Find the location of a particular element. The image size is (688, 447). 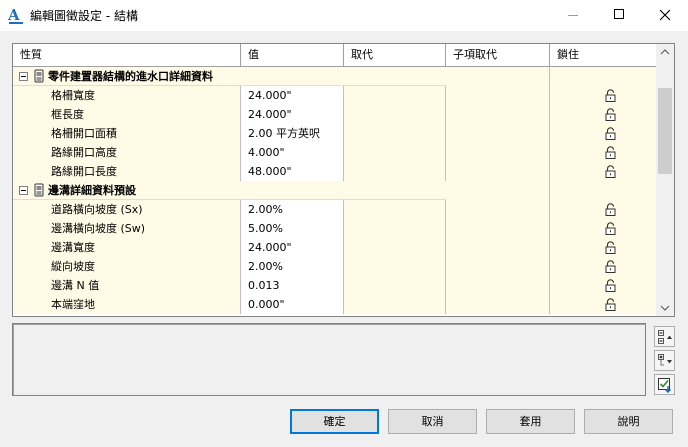

property-row: 格柵寬度 24.000" is located at coordinates (334, 95).